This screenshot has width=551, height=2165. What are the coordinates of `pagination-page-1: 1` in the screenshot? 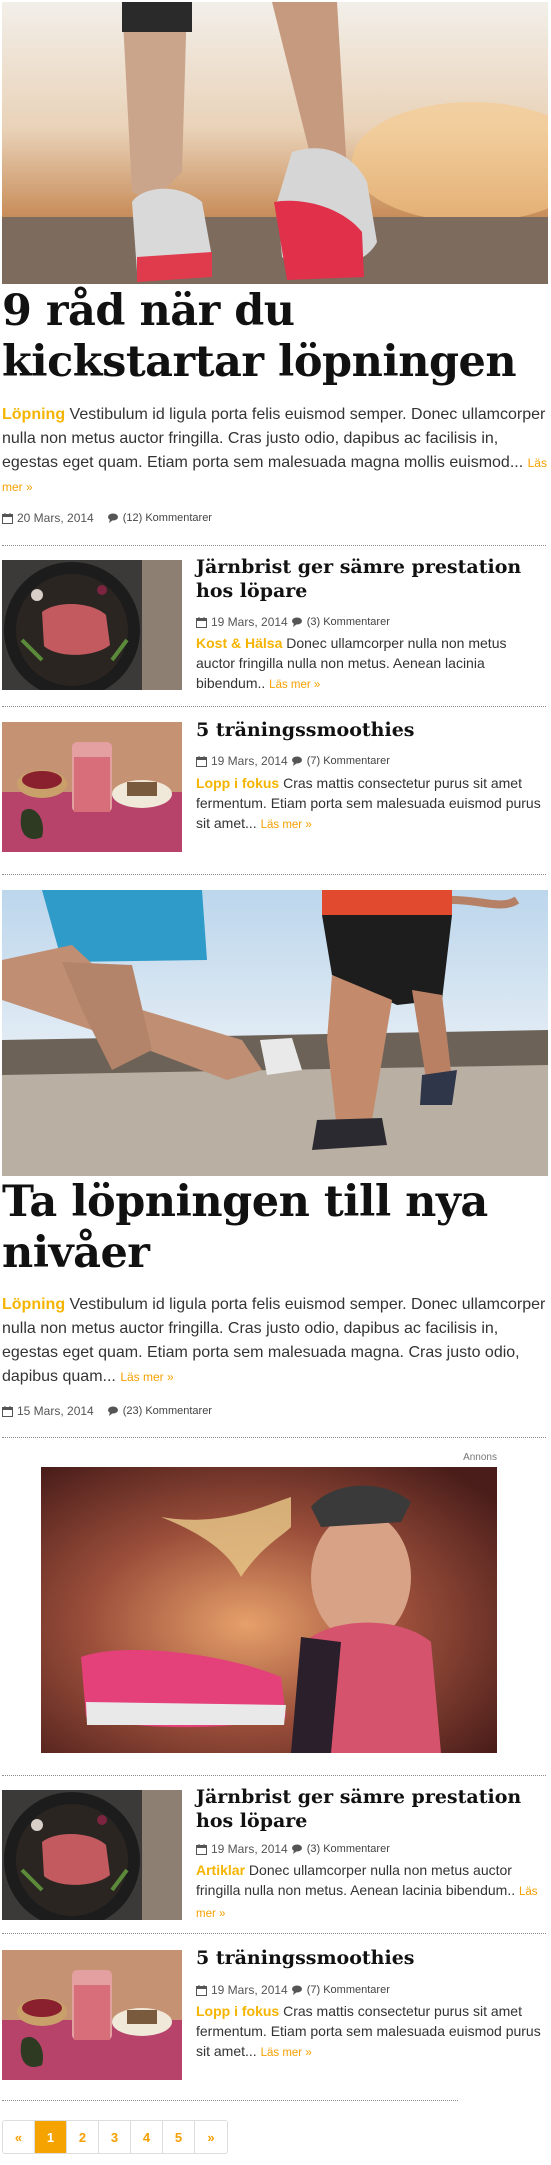 It's located at (51, 2137).